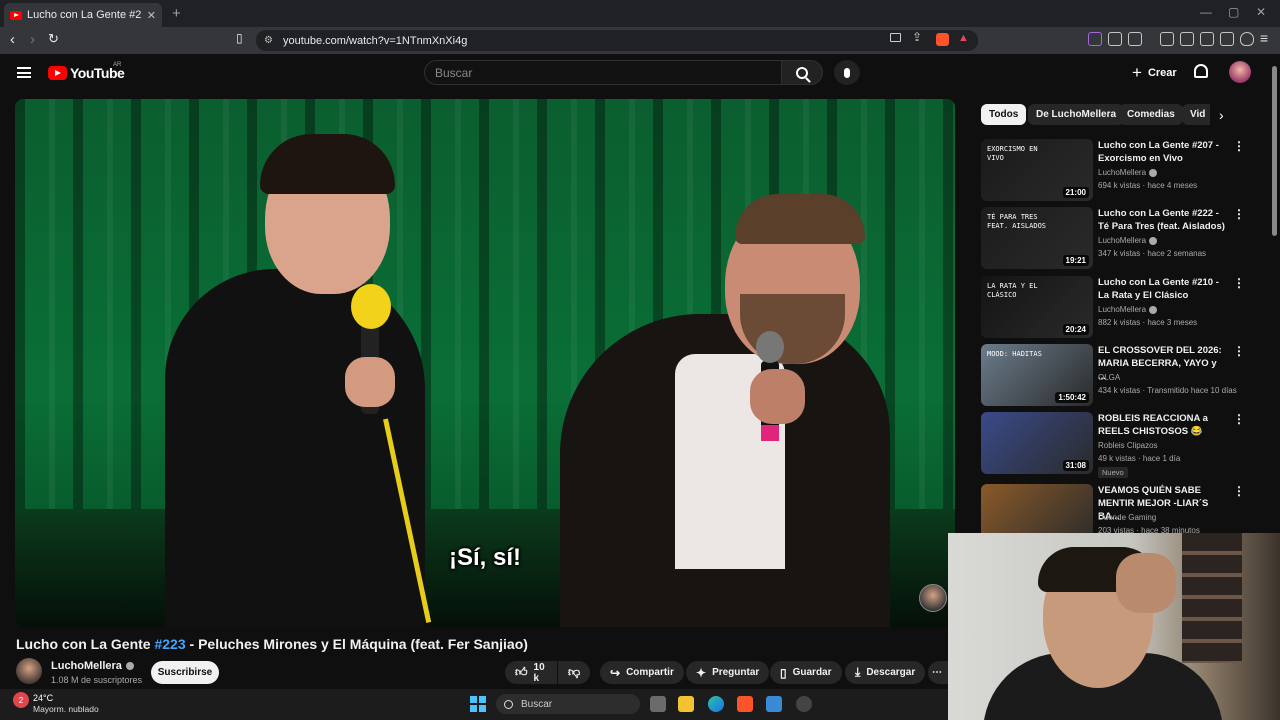  Describe the element at coordinates (716, 704) in the screenshot. I see `edge-browser-icon` at that location.